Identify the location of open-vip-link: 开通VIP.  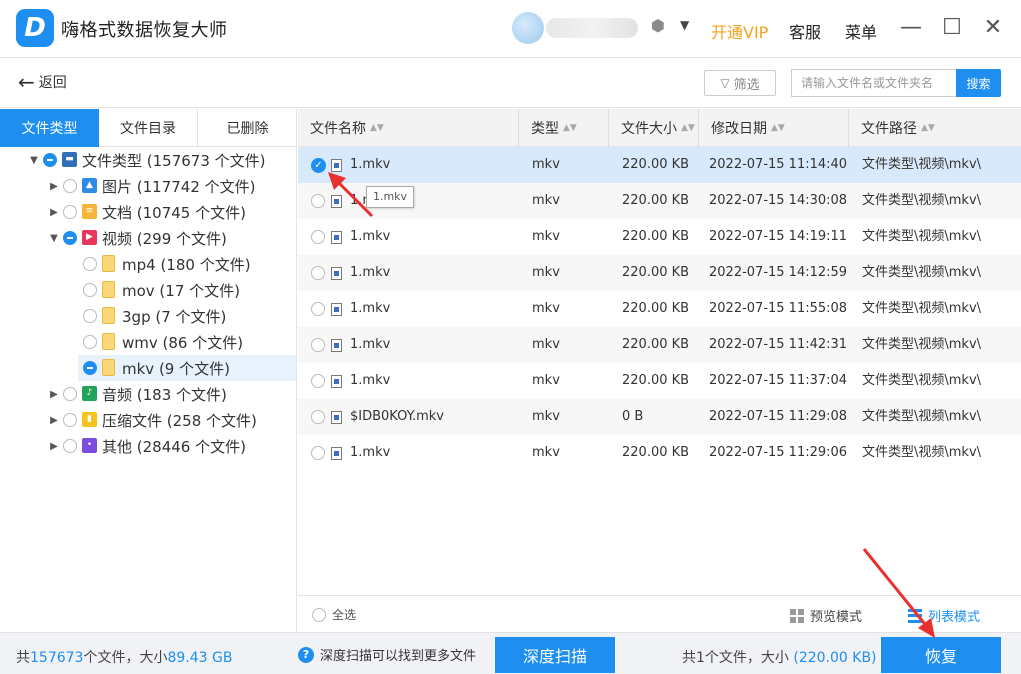
(739, 31).